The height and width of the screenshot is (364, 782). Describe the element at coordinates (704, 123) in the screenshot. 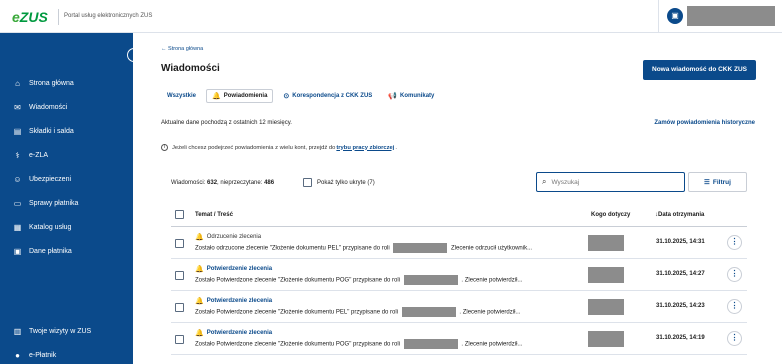

I see `order-history-link: Zamów powiadomienia historyczne` at that location.